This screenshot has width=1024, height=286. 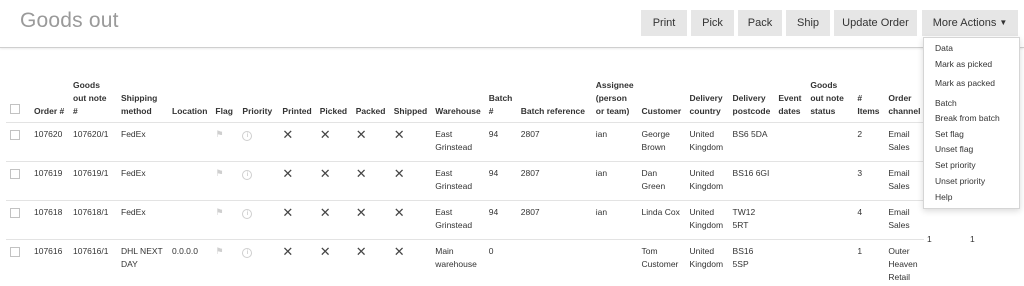 I want to click on pack-button: Pack, so click(x=760, y=23).